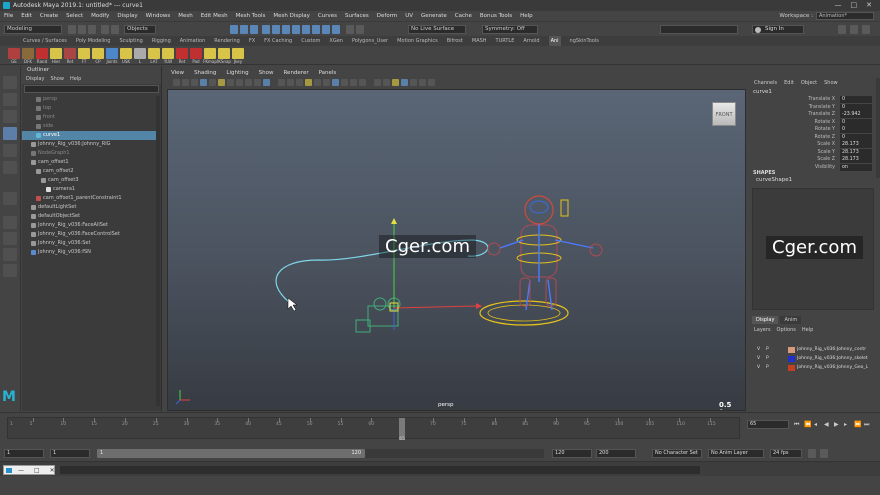 The width and height of the screenshot is (880, 495). What do you see at coordinates (10, 150) in the screenshot?
I see `rotate-tool-icon` at bounding box center [10, 150].